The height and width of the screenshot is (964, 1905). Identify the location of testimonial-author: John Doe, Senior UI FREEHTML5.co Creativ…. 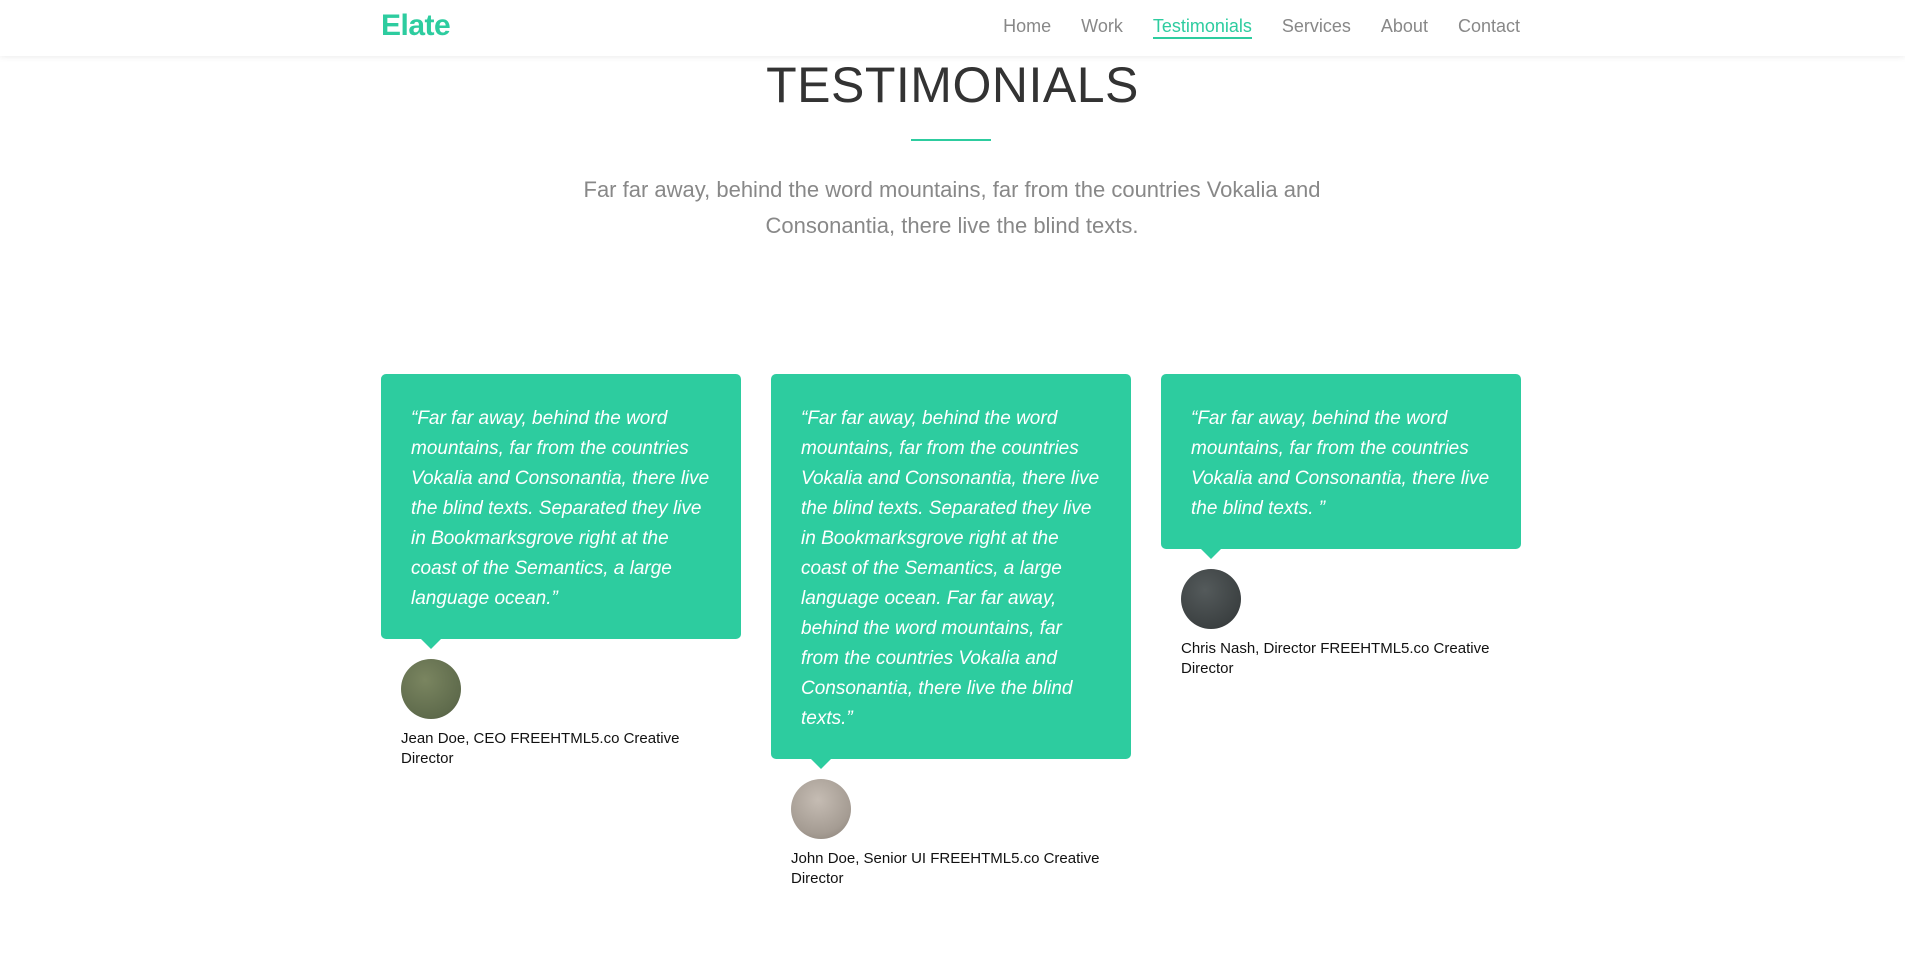
(951, 834).